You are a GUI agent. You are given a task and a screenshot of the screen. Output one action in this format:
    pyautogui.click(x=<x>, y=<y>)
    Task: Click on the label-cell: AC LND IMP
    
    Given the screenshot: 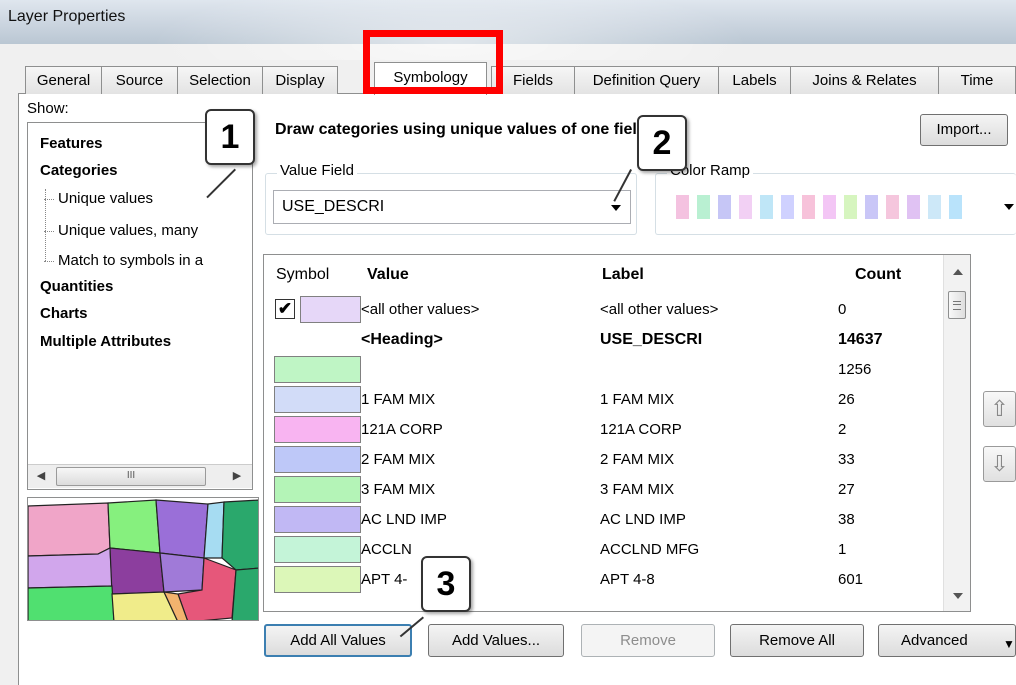 What is the action you would take?
    pyautogui.click(x=643, y=519)
    